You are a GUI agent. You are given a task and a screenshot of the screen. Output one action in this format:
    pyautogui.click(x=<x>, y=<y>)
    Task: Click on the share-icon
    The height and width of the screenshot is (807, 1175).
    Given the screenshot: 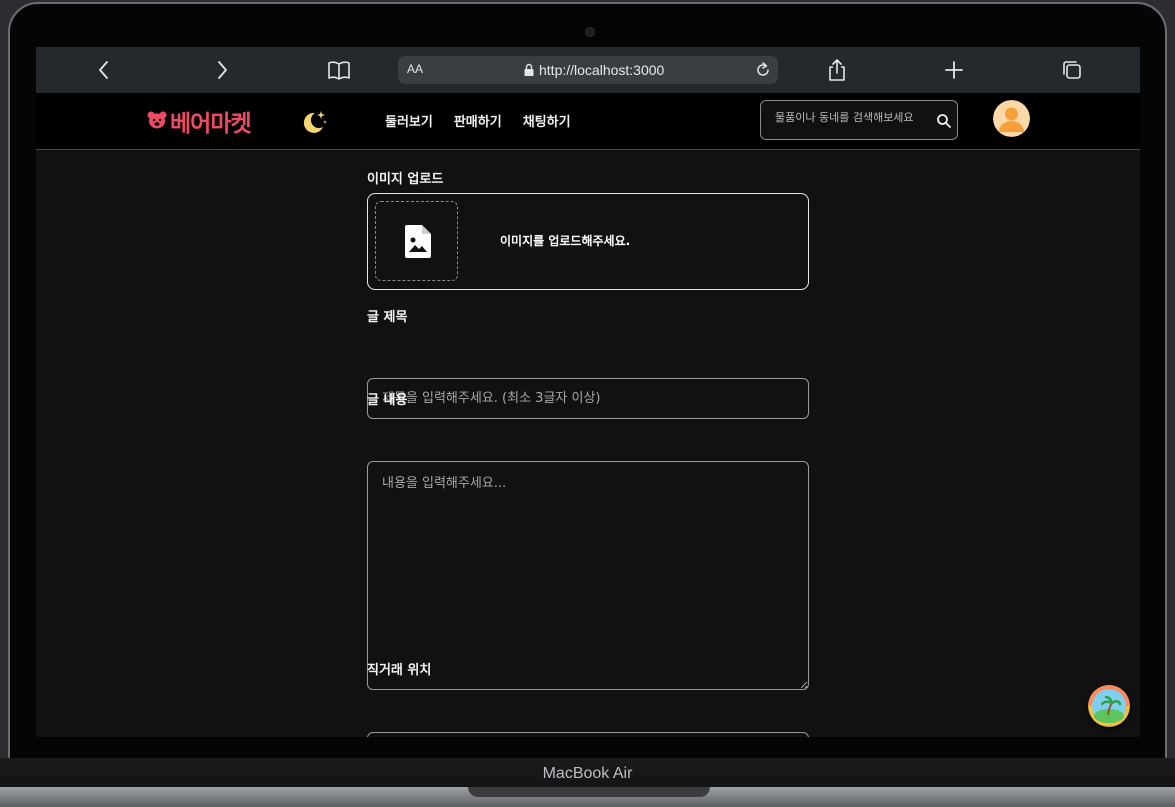 What is the action you would take?
    pyautogui.click(x=837, y=70)
    